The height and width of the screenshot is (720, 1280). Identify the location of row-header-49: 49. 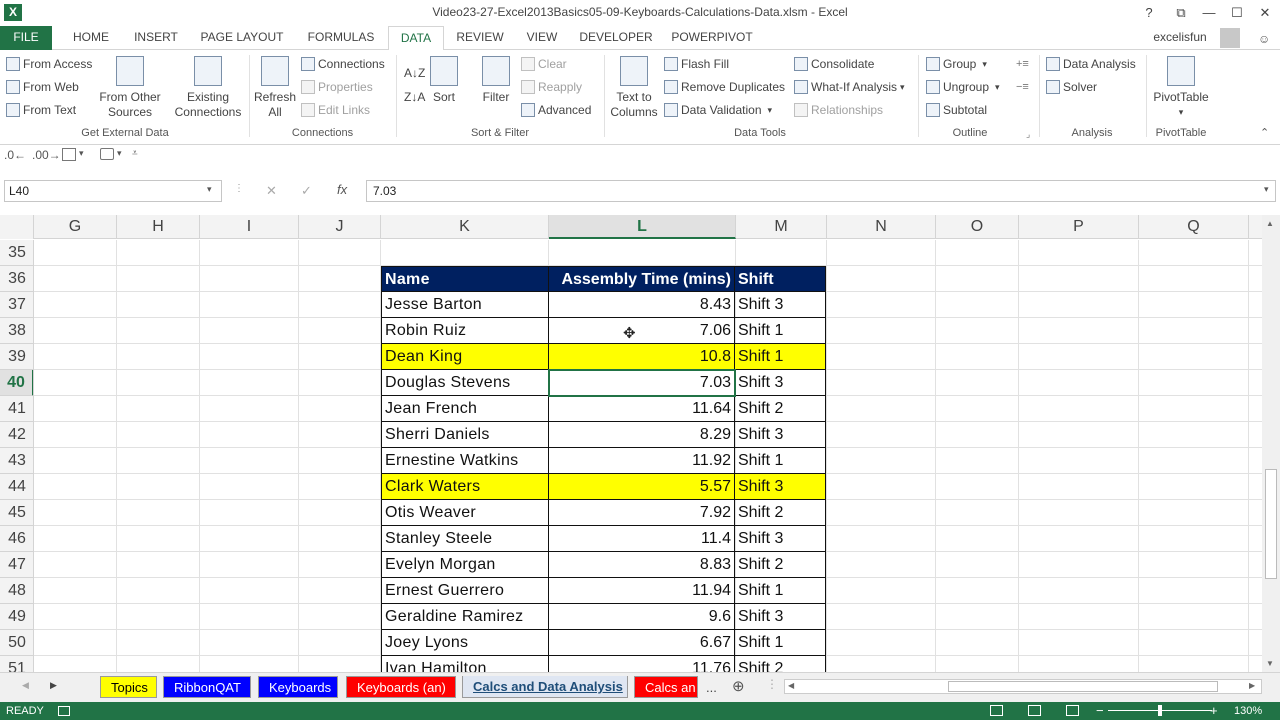
(16, 617).